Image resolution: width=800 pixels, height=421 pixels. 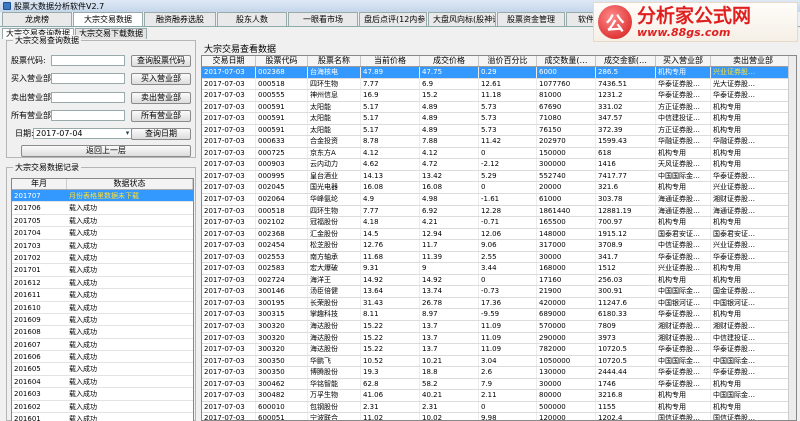 What do you see at coordinates (102, 417) in the screenshot?
I see `log-row: 201601 载入成功` at bounding box center [102, 417].